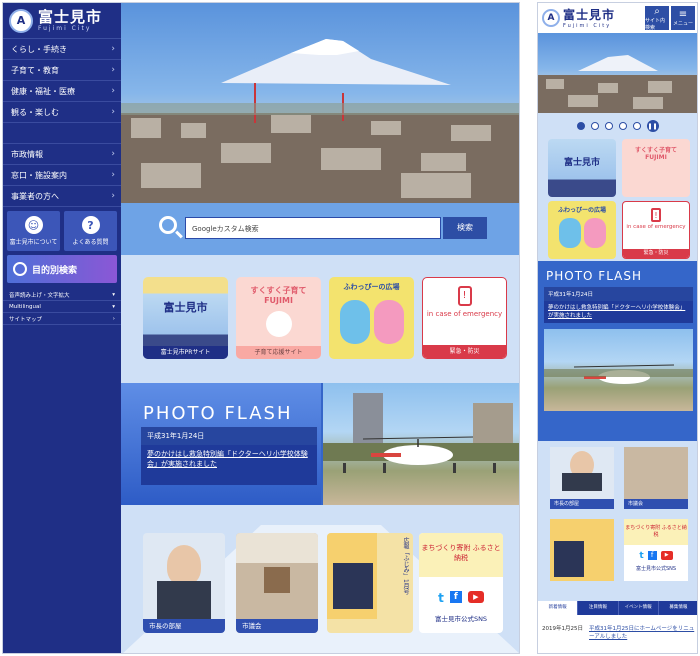  I want to click on site-logo: A 富士見市 Fujimi City, so click(62, 21).